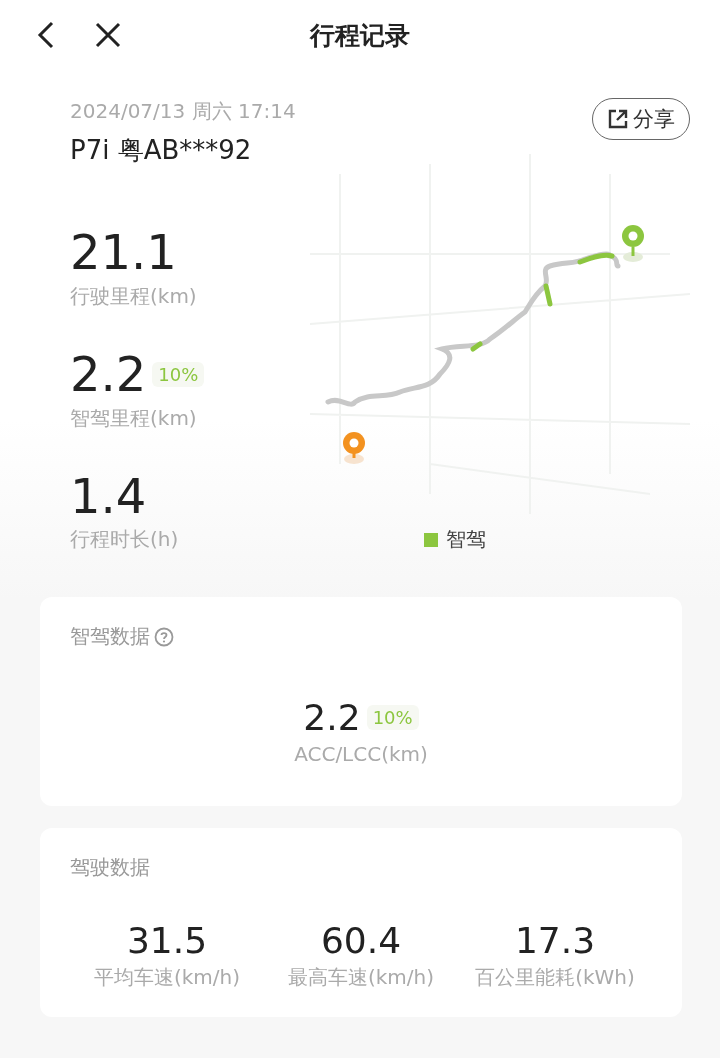 Image resolution: width=720 pixels, height=1058 pixels. Describe the element at coordinates (134, 418) in the screenshot. I see `stat-label: 智驾里程(km)` at that location.